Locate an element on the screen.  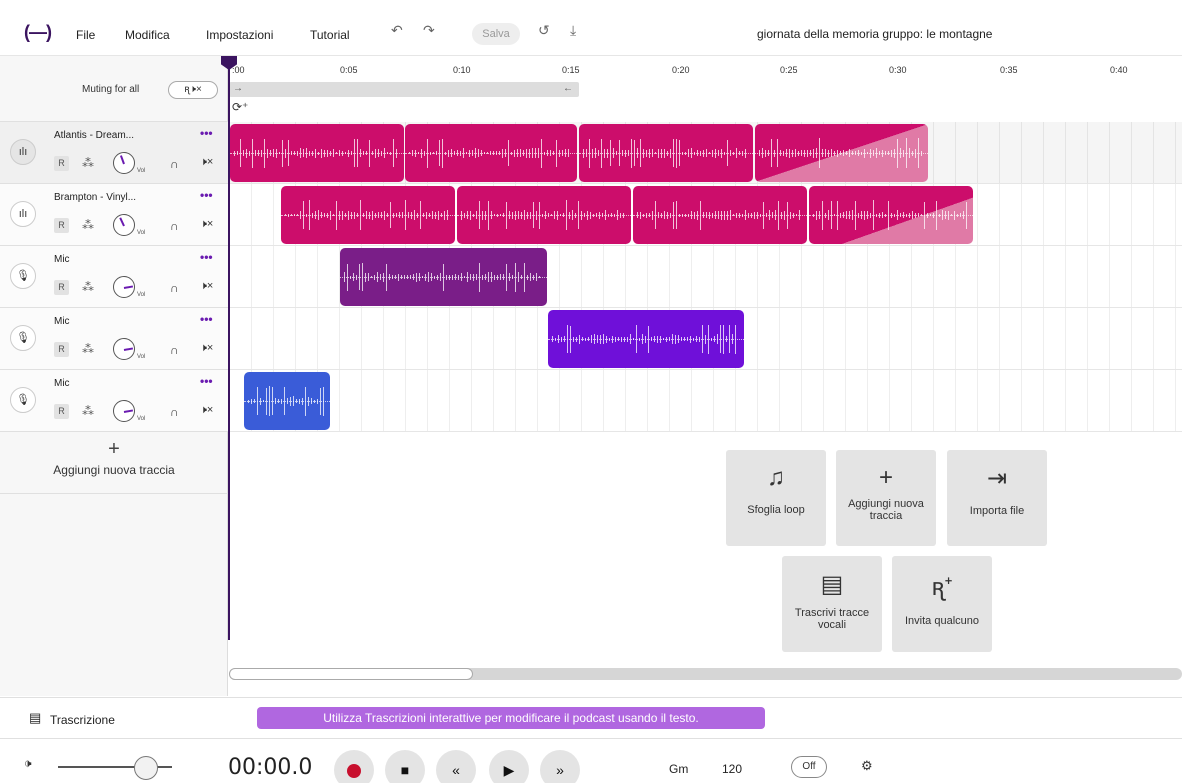
lane-atlantis is located at coordinates (705, 153).